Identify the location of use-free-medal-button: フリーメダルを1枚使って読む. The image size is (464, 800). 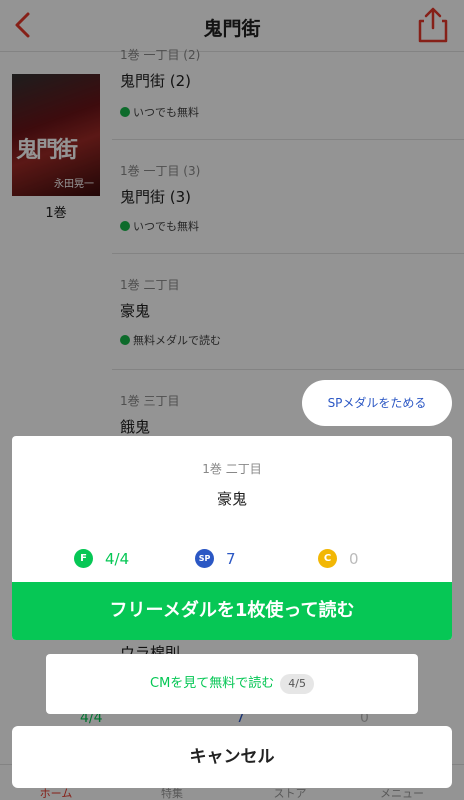
(232, 611).